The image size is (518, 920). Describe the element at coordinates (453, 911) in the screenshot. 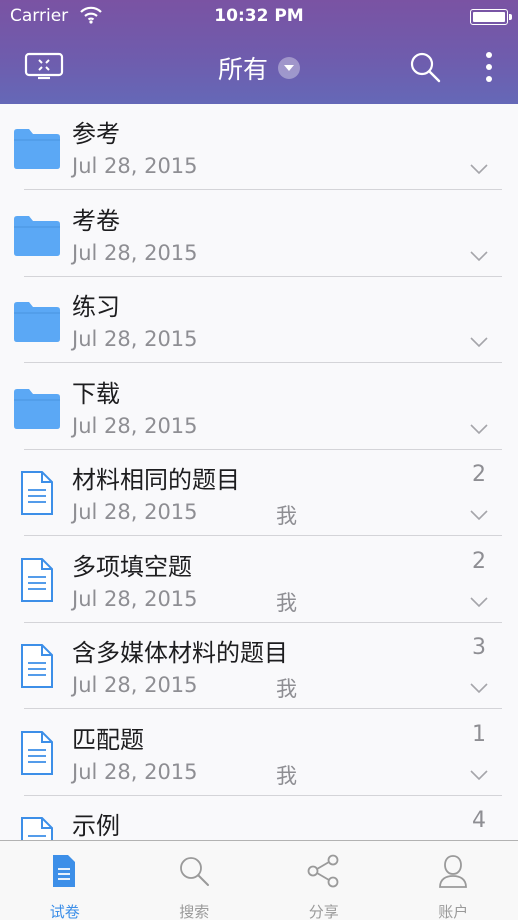

I see `tab-label: 账户` at that location.